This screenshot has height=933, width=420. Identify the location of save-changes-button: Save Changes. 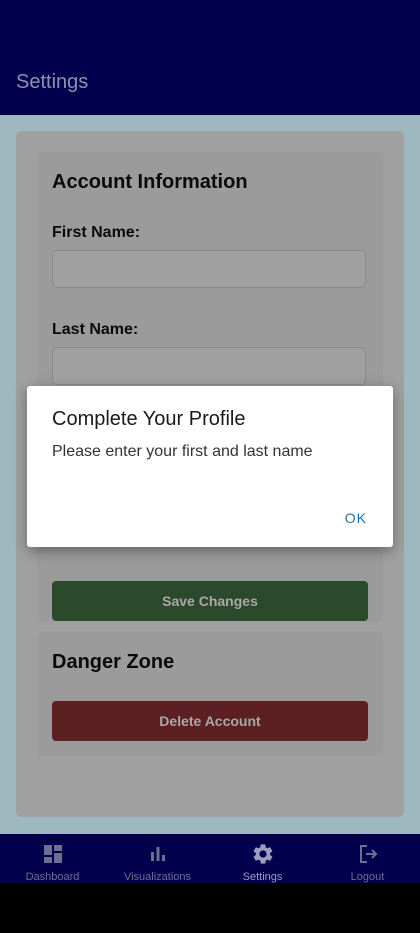
(210, 601).